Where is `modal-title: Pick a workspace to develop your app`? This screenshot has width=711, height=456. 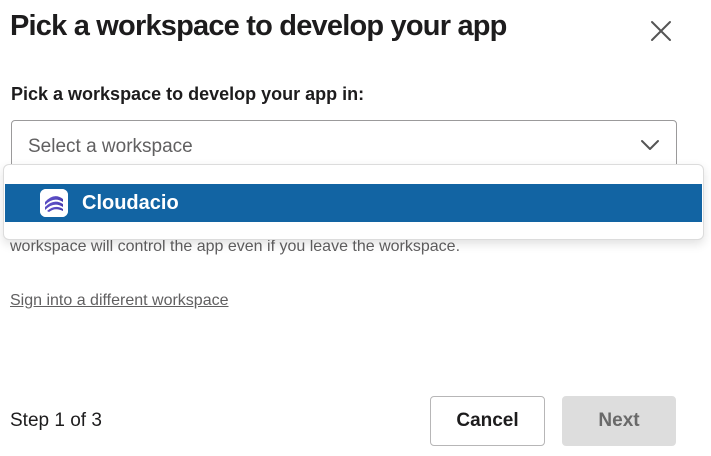
modal-title: Pick a workspace to develop your app is located at coordinates (258, 26).